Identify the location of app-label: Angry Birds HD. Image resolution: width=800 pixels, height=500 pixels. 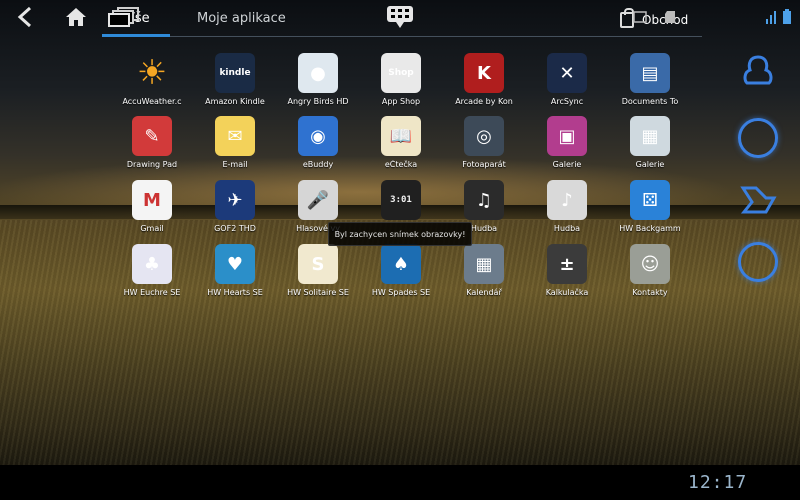
(318, 101).